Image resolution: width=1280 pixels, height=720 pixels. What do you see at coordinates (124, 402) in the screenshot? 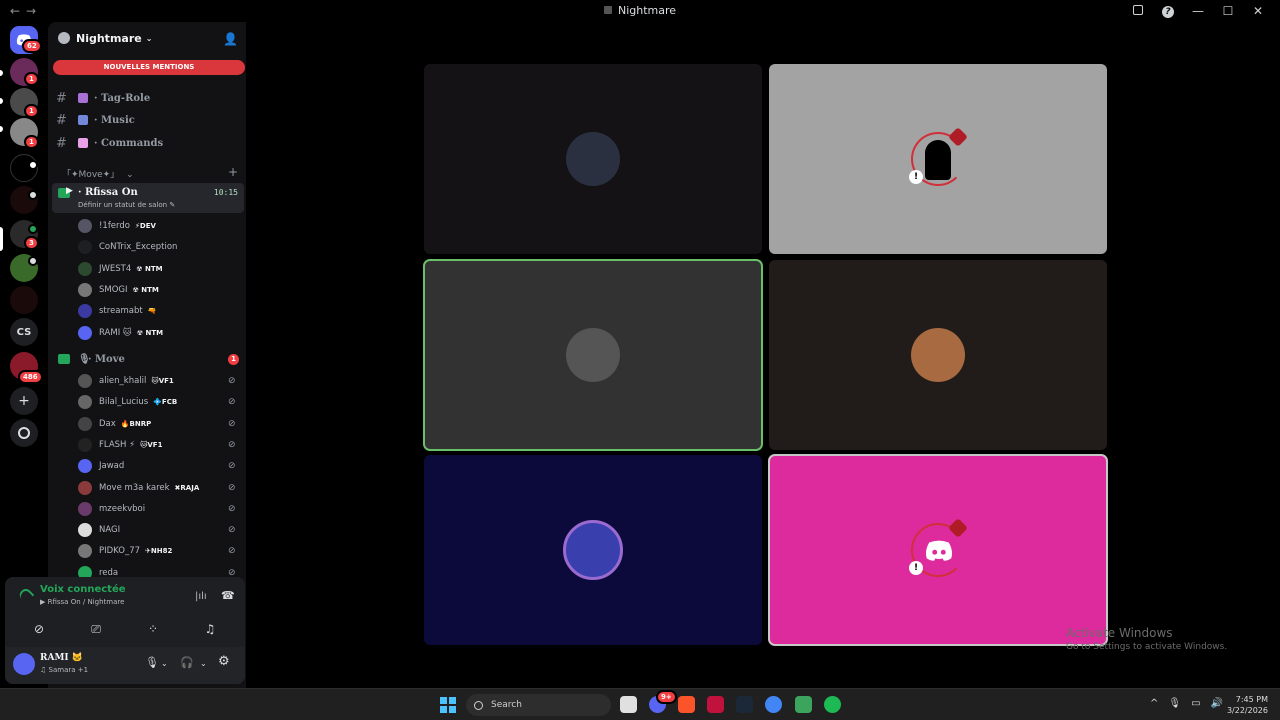
I see `member-name: Bilal_Lucius` at bounding box center [124, 402].